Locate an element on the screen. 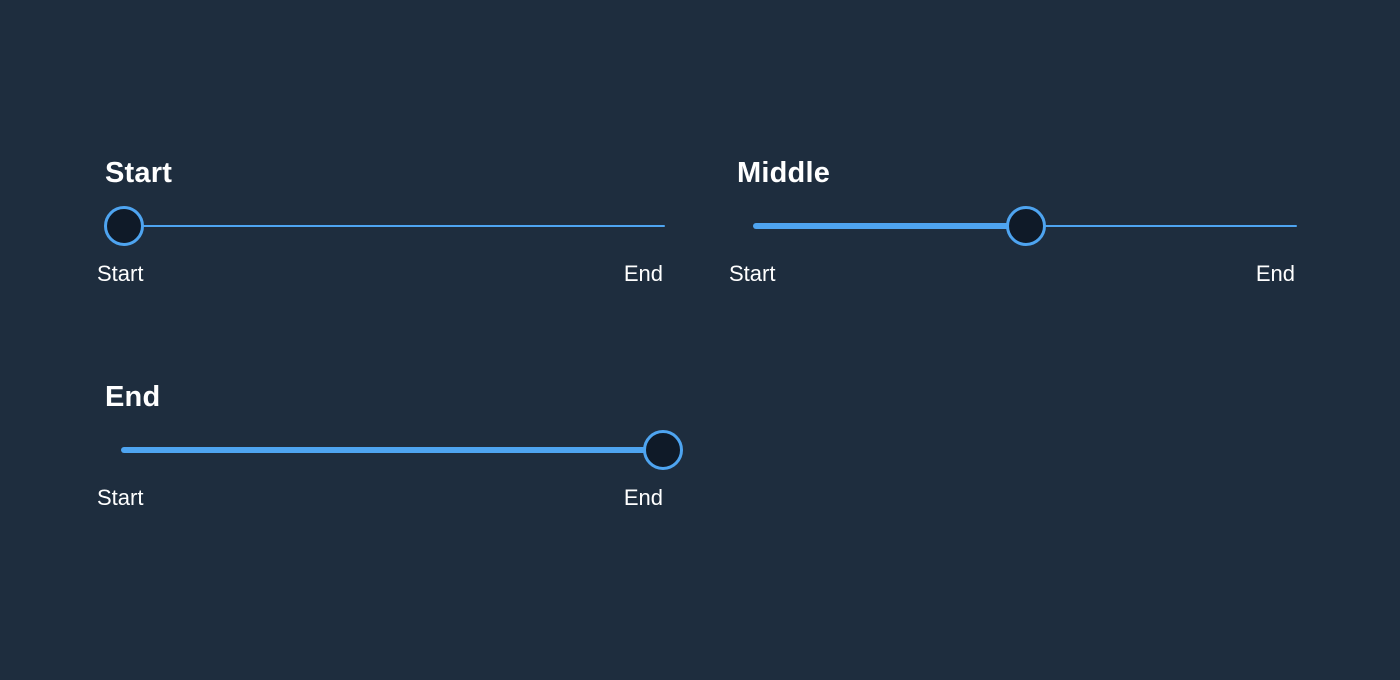 This screenshot has height=680, width=1400. slider-title: Middle is located at coordinates (784, 173).